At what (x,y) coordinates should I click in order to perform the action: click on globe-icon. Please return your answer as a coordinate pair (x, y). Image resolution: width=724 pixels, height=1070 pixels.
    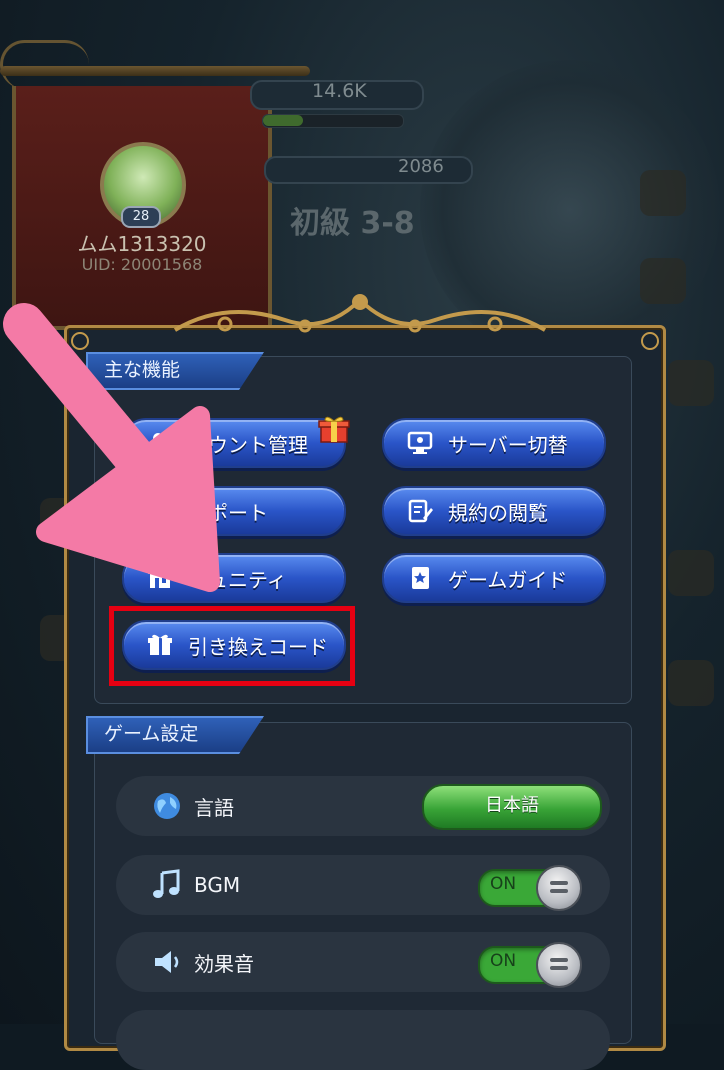
    Looking at the image, I should click on (167, 806).